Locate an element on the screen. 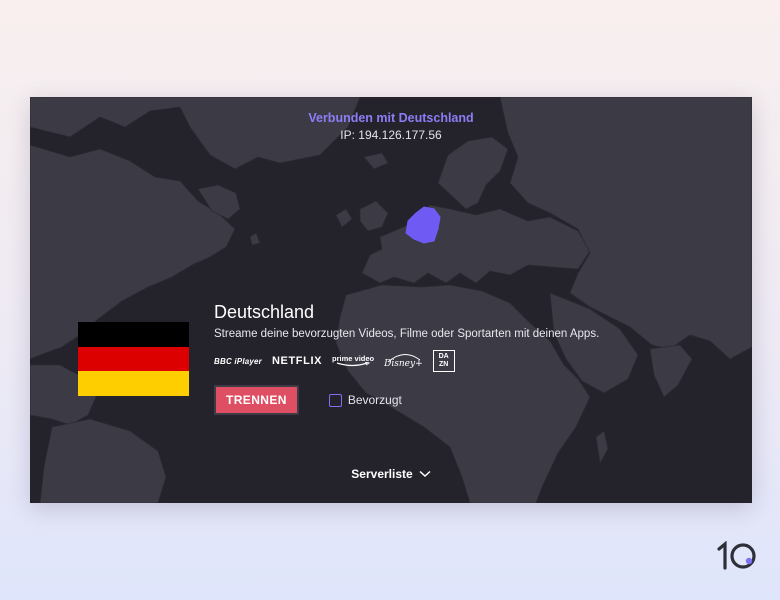  disconnect-button: TRENNEN is located at coordinates (256, 400).